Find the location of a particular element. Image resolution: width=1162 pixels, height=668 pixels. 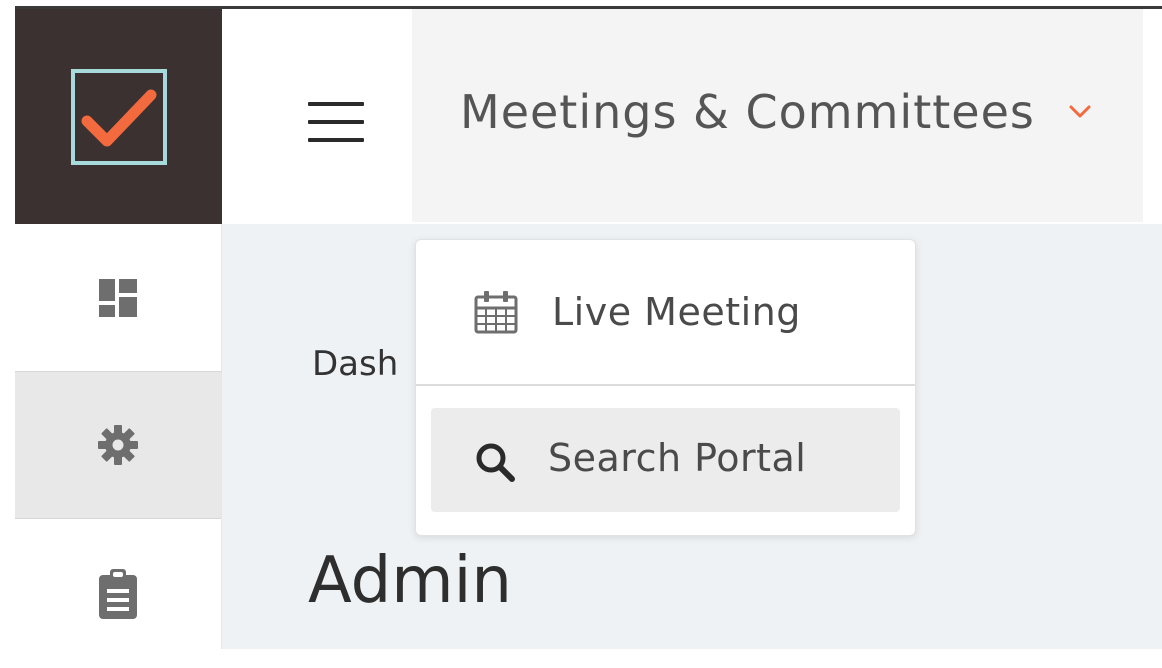

chevron-down-icon is located at coordinates (1080, 111).